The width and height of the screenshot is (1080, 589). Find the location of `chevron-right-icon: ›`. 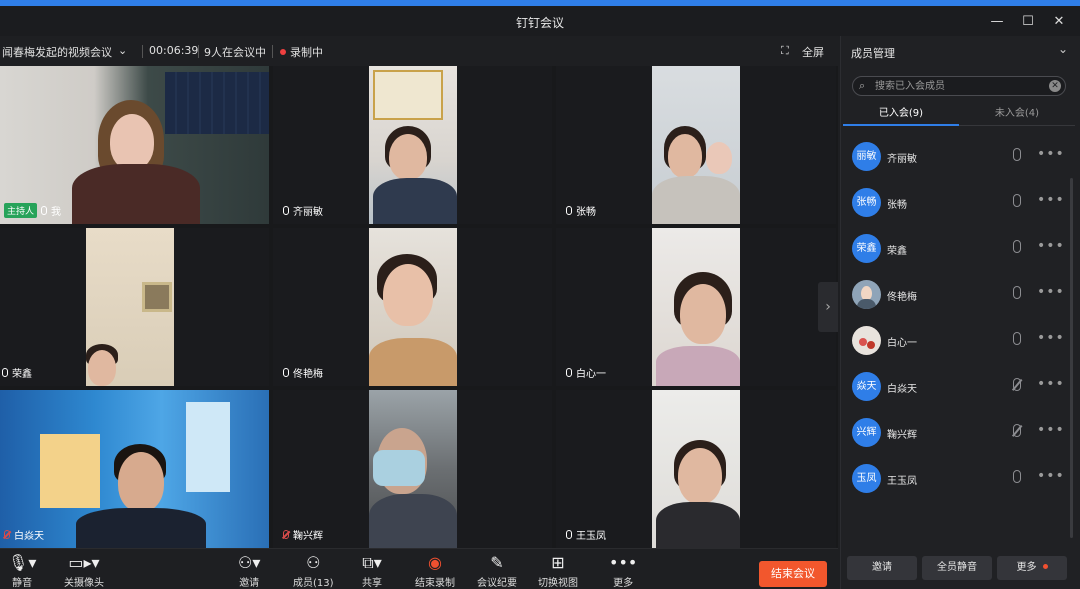

chevron-right-icon: › is located at coordinates (828, 307).